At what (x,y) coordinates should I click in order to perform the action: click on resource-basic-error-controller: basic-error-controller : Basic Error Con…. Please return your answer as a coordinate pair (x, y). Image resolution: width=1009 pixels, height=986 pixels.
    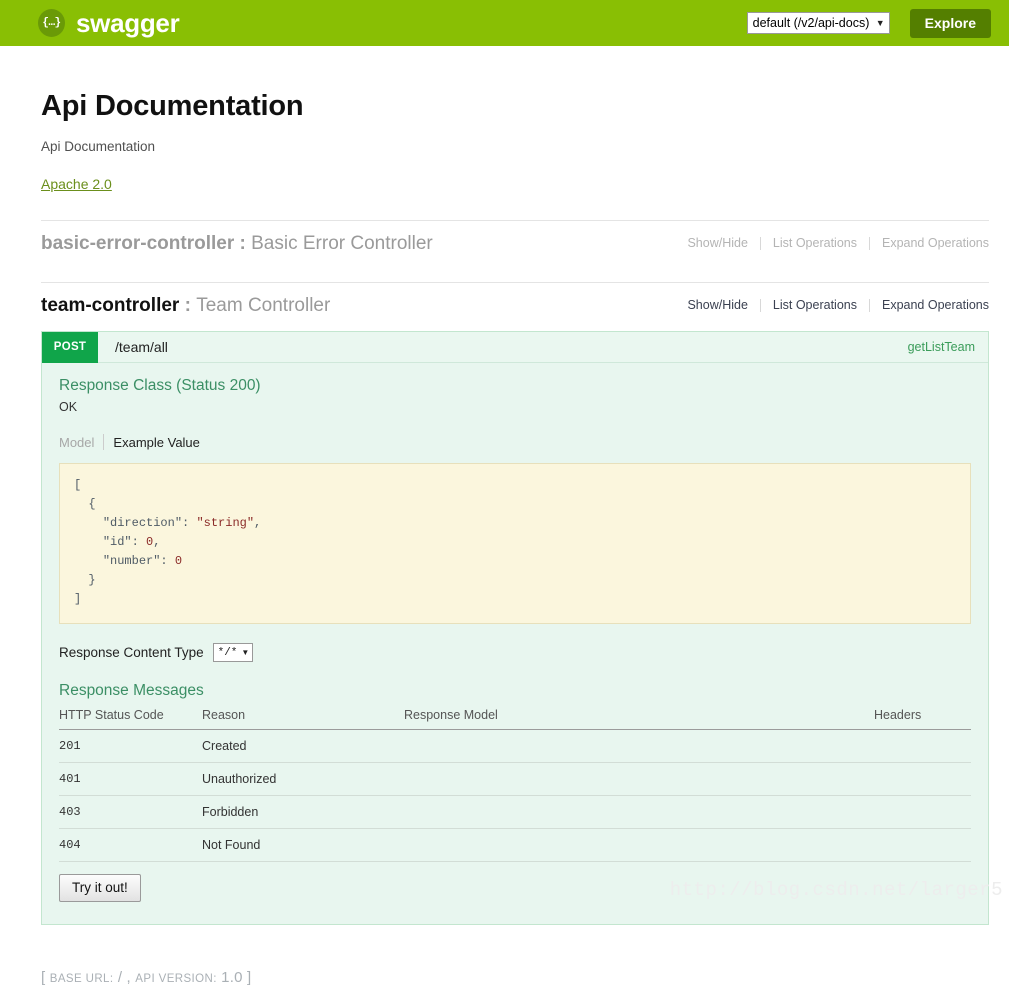
    Looking at the image, I should click on (515, 240).